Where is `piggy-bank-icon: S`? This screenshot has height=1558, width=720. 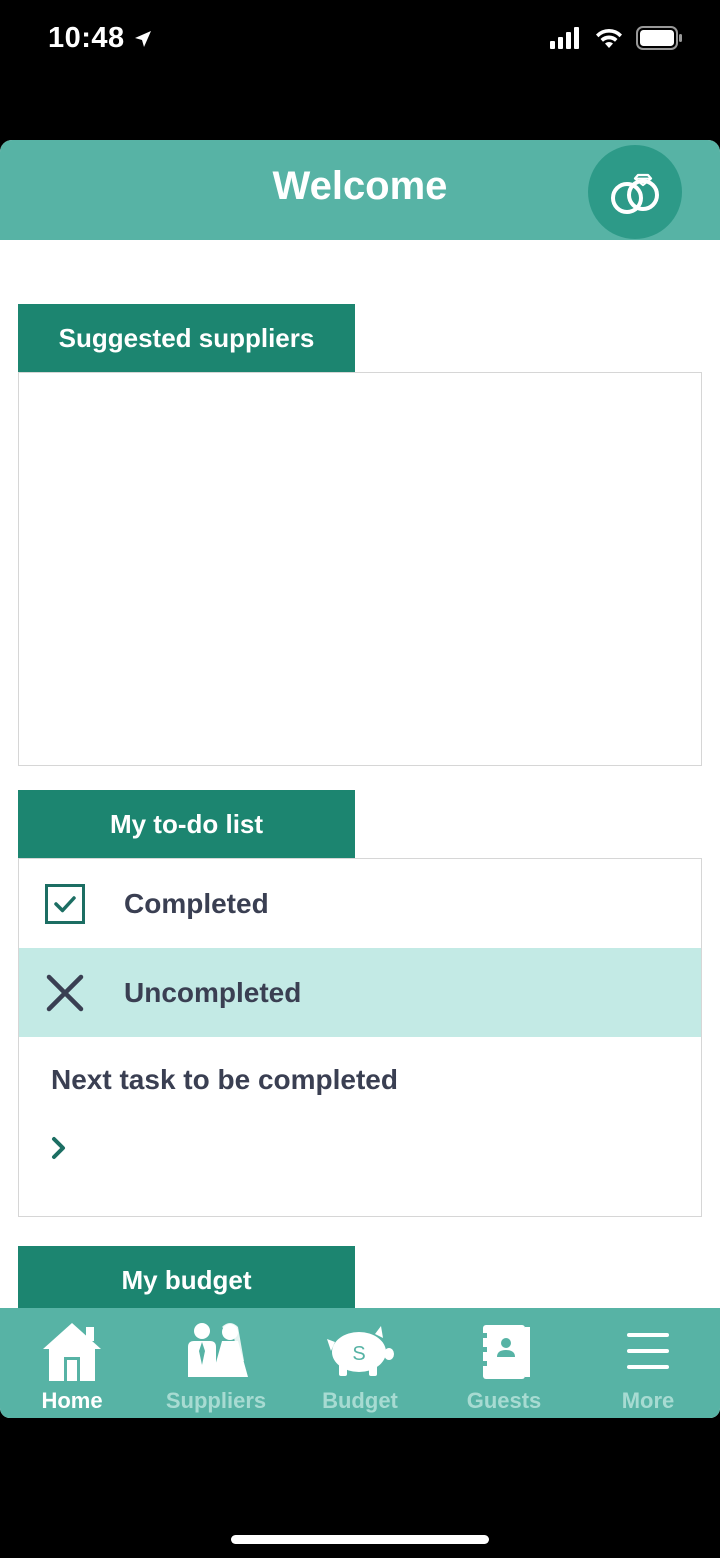 piggy-bank-icon: S is located at coordinates (360, 1351).